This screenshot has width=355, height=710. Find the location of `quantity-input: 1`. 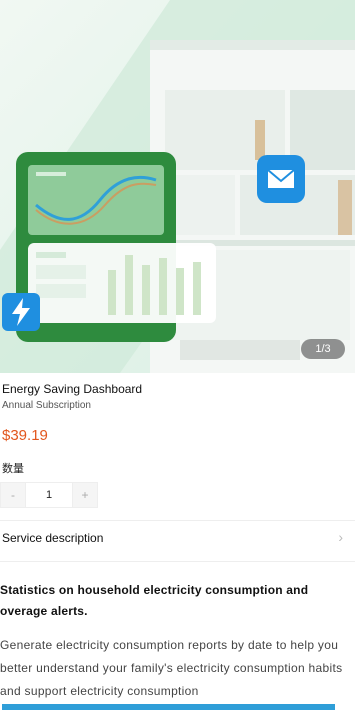

quantity-input: 1 is located at coordinates (49, 495).